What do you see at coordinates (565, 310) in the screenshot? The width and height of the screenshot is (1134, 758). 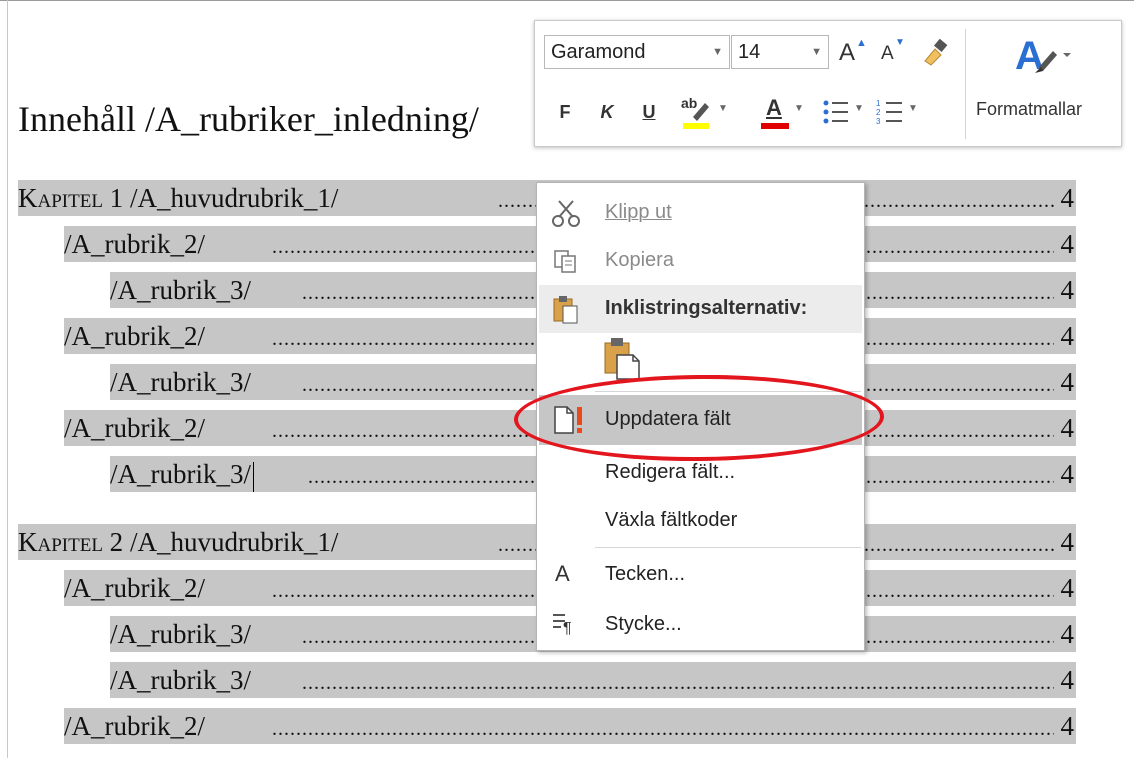 I see `clipboard-icon` at bounding box center [565, 310].